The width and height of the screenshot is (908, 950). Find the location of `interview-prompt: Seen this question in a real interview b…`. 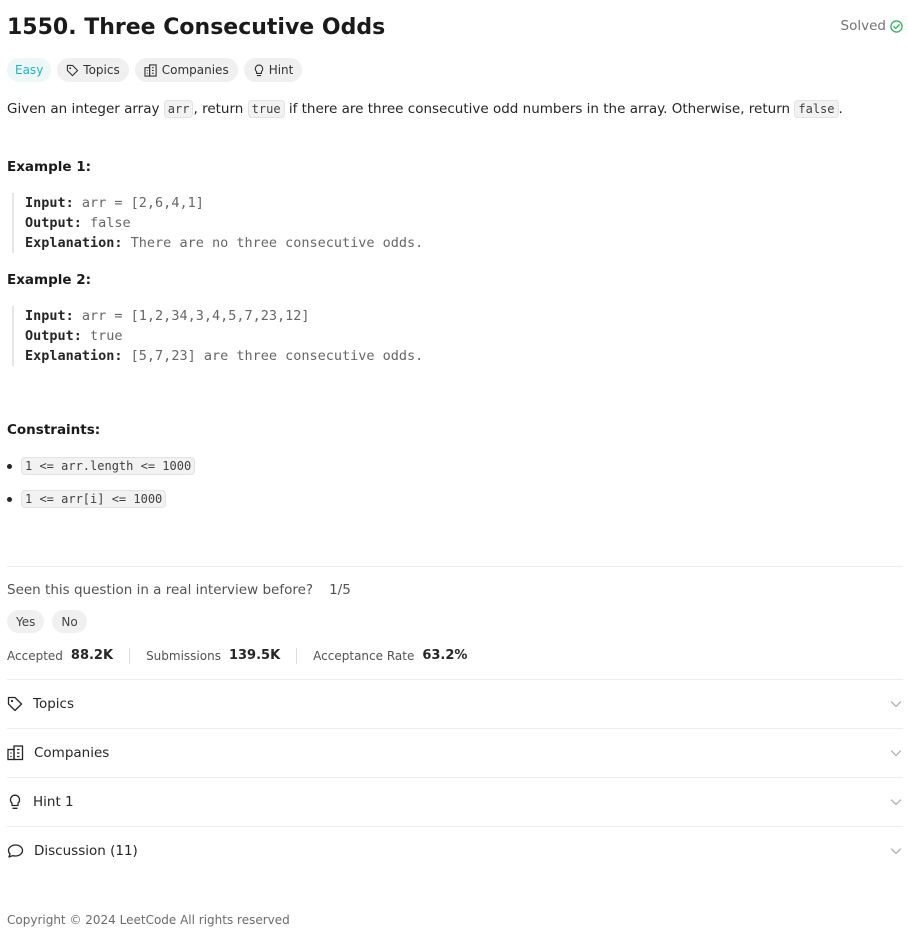

interview-prompt: Seen this question in a real interview b… is located at coordinates (179, 590).